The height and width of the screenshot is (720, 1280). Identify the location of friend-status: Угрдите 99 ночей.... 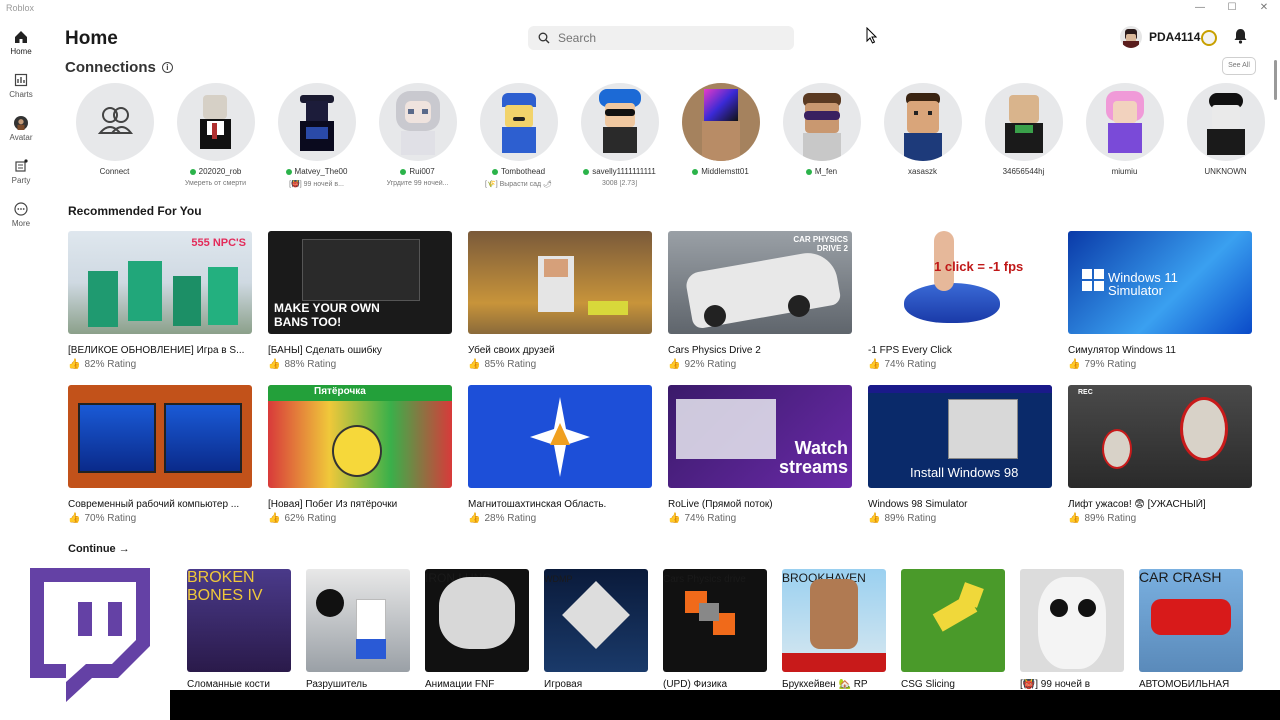
(417, 183).